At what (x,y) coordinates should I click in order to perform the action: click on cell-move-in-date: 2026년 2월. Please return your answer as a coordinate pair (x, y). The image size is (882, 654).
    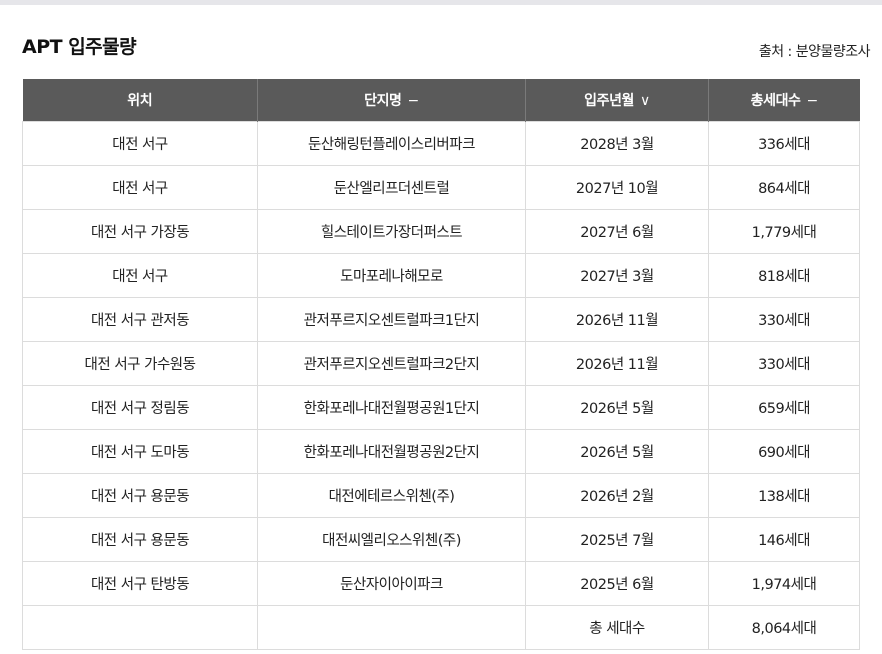
    Looking at the image, I should click on (617, 495).